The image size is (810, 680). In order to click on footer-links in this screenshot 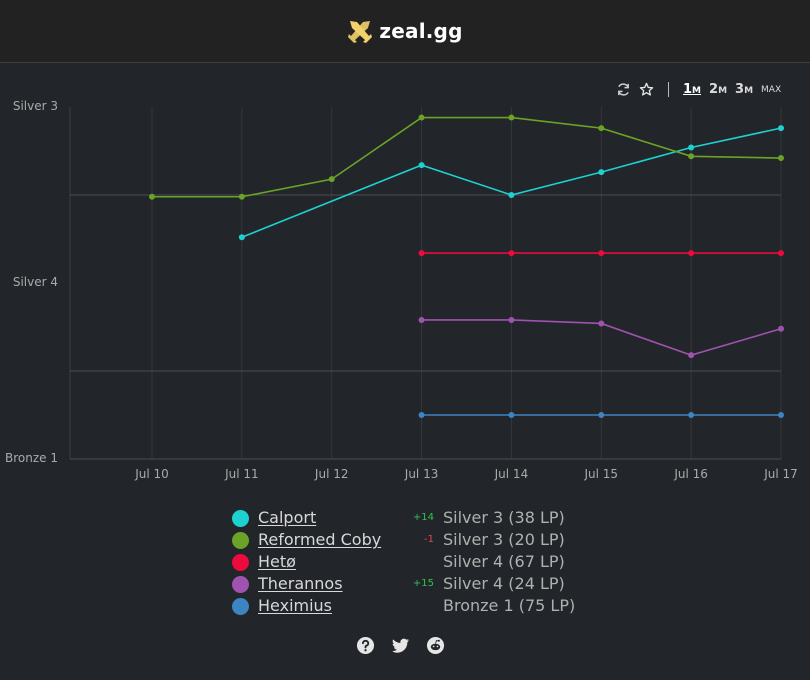, I will do `click(400, 645)`.